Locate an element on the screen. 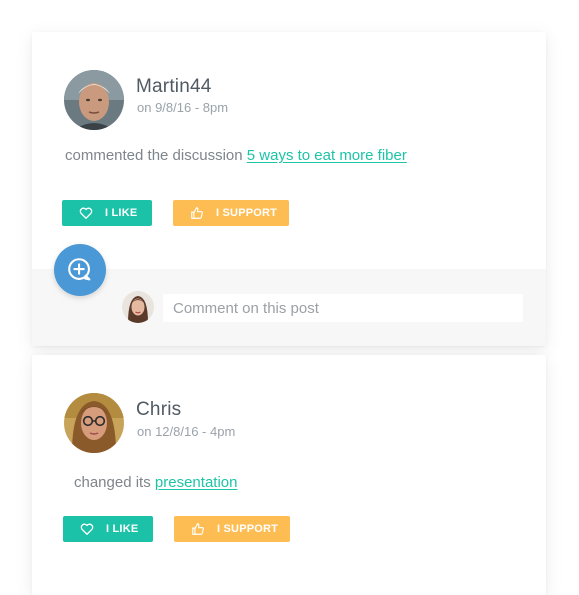 The width and height of the screenshot is (579, 595). current-user-avatar-icon is located at coordinates (138, 307).